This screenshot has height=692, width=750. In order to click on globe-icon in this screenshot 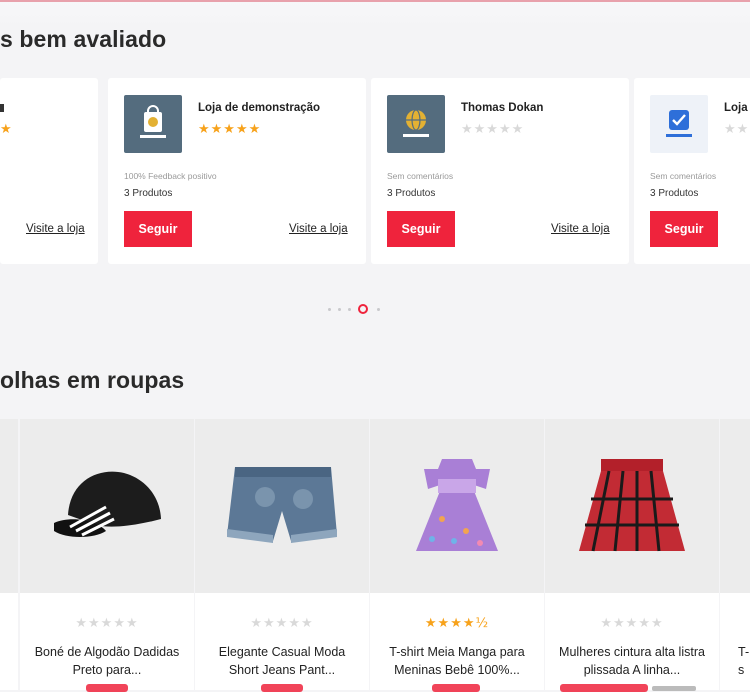, I will do `click(416, 123)`.